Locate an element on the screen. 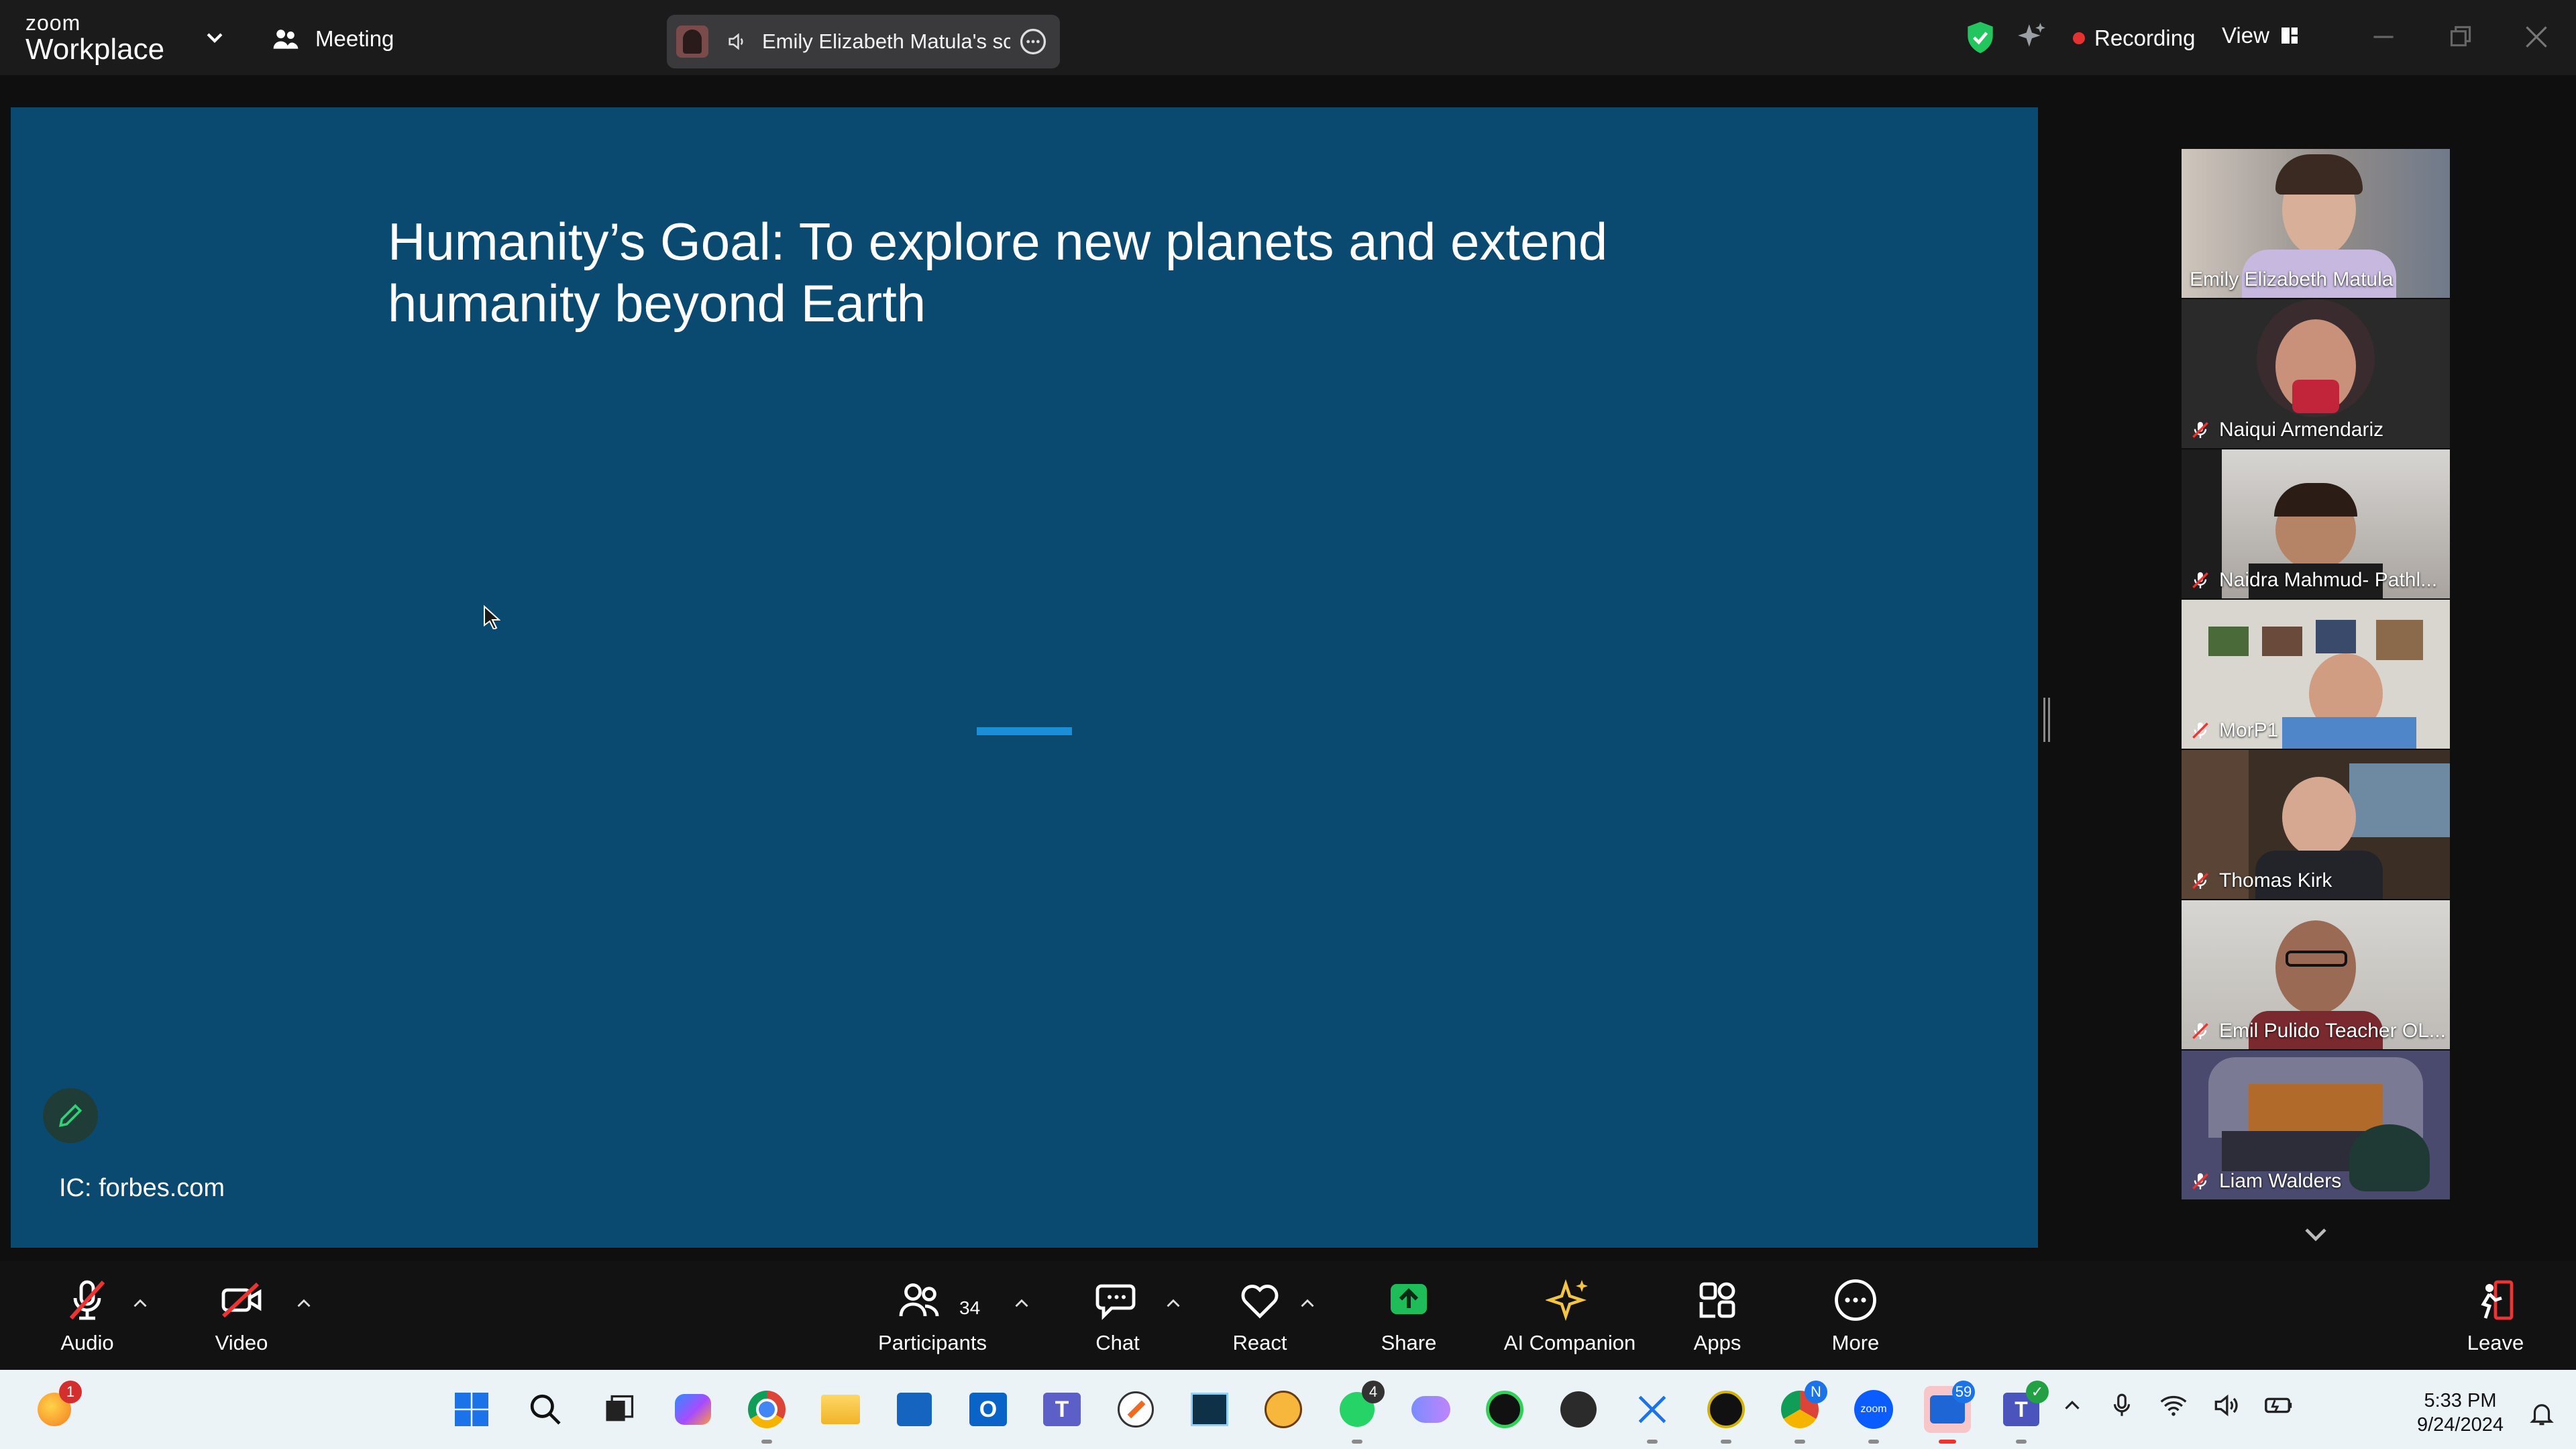  windows-taskbar: 1 O T 4 N zoom 59 T ✓ 5:33 PM 9/24/2024 is located at coordinates (1288, 1409).